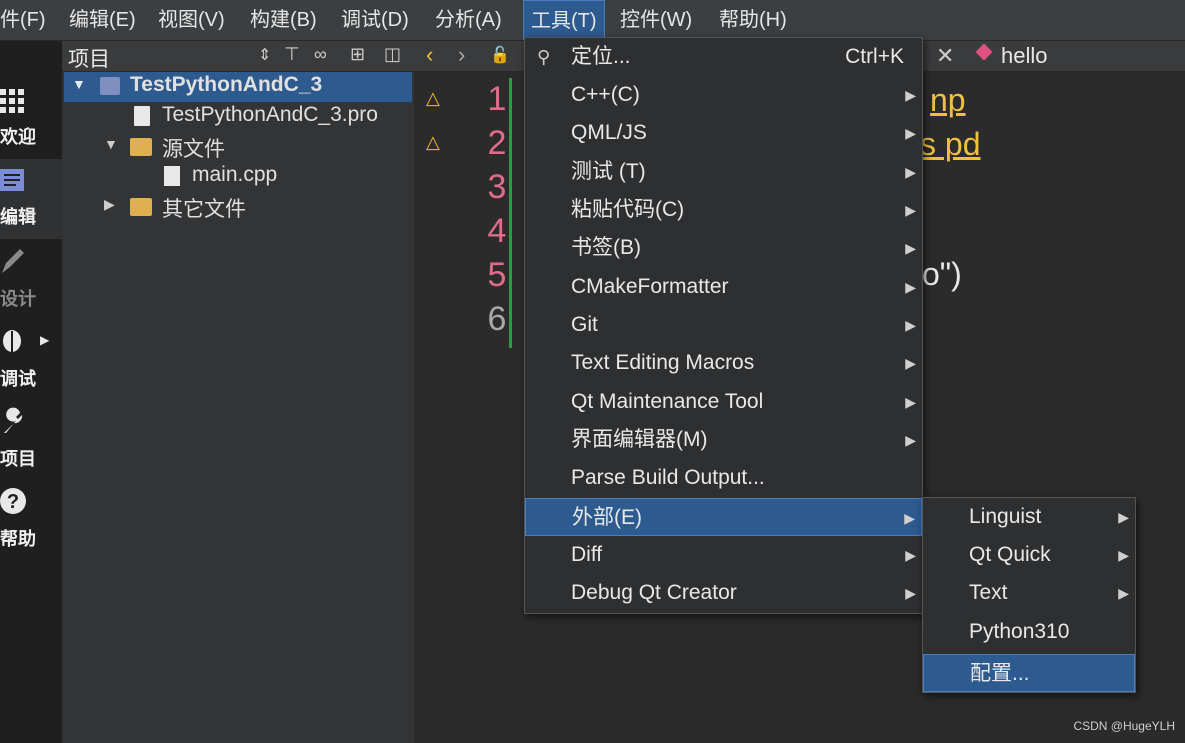 This screenshot has height=743, width=1185. I want to click on menu-item-locate: ⚲ 定位... Ctrl+K, so click(723, 57).